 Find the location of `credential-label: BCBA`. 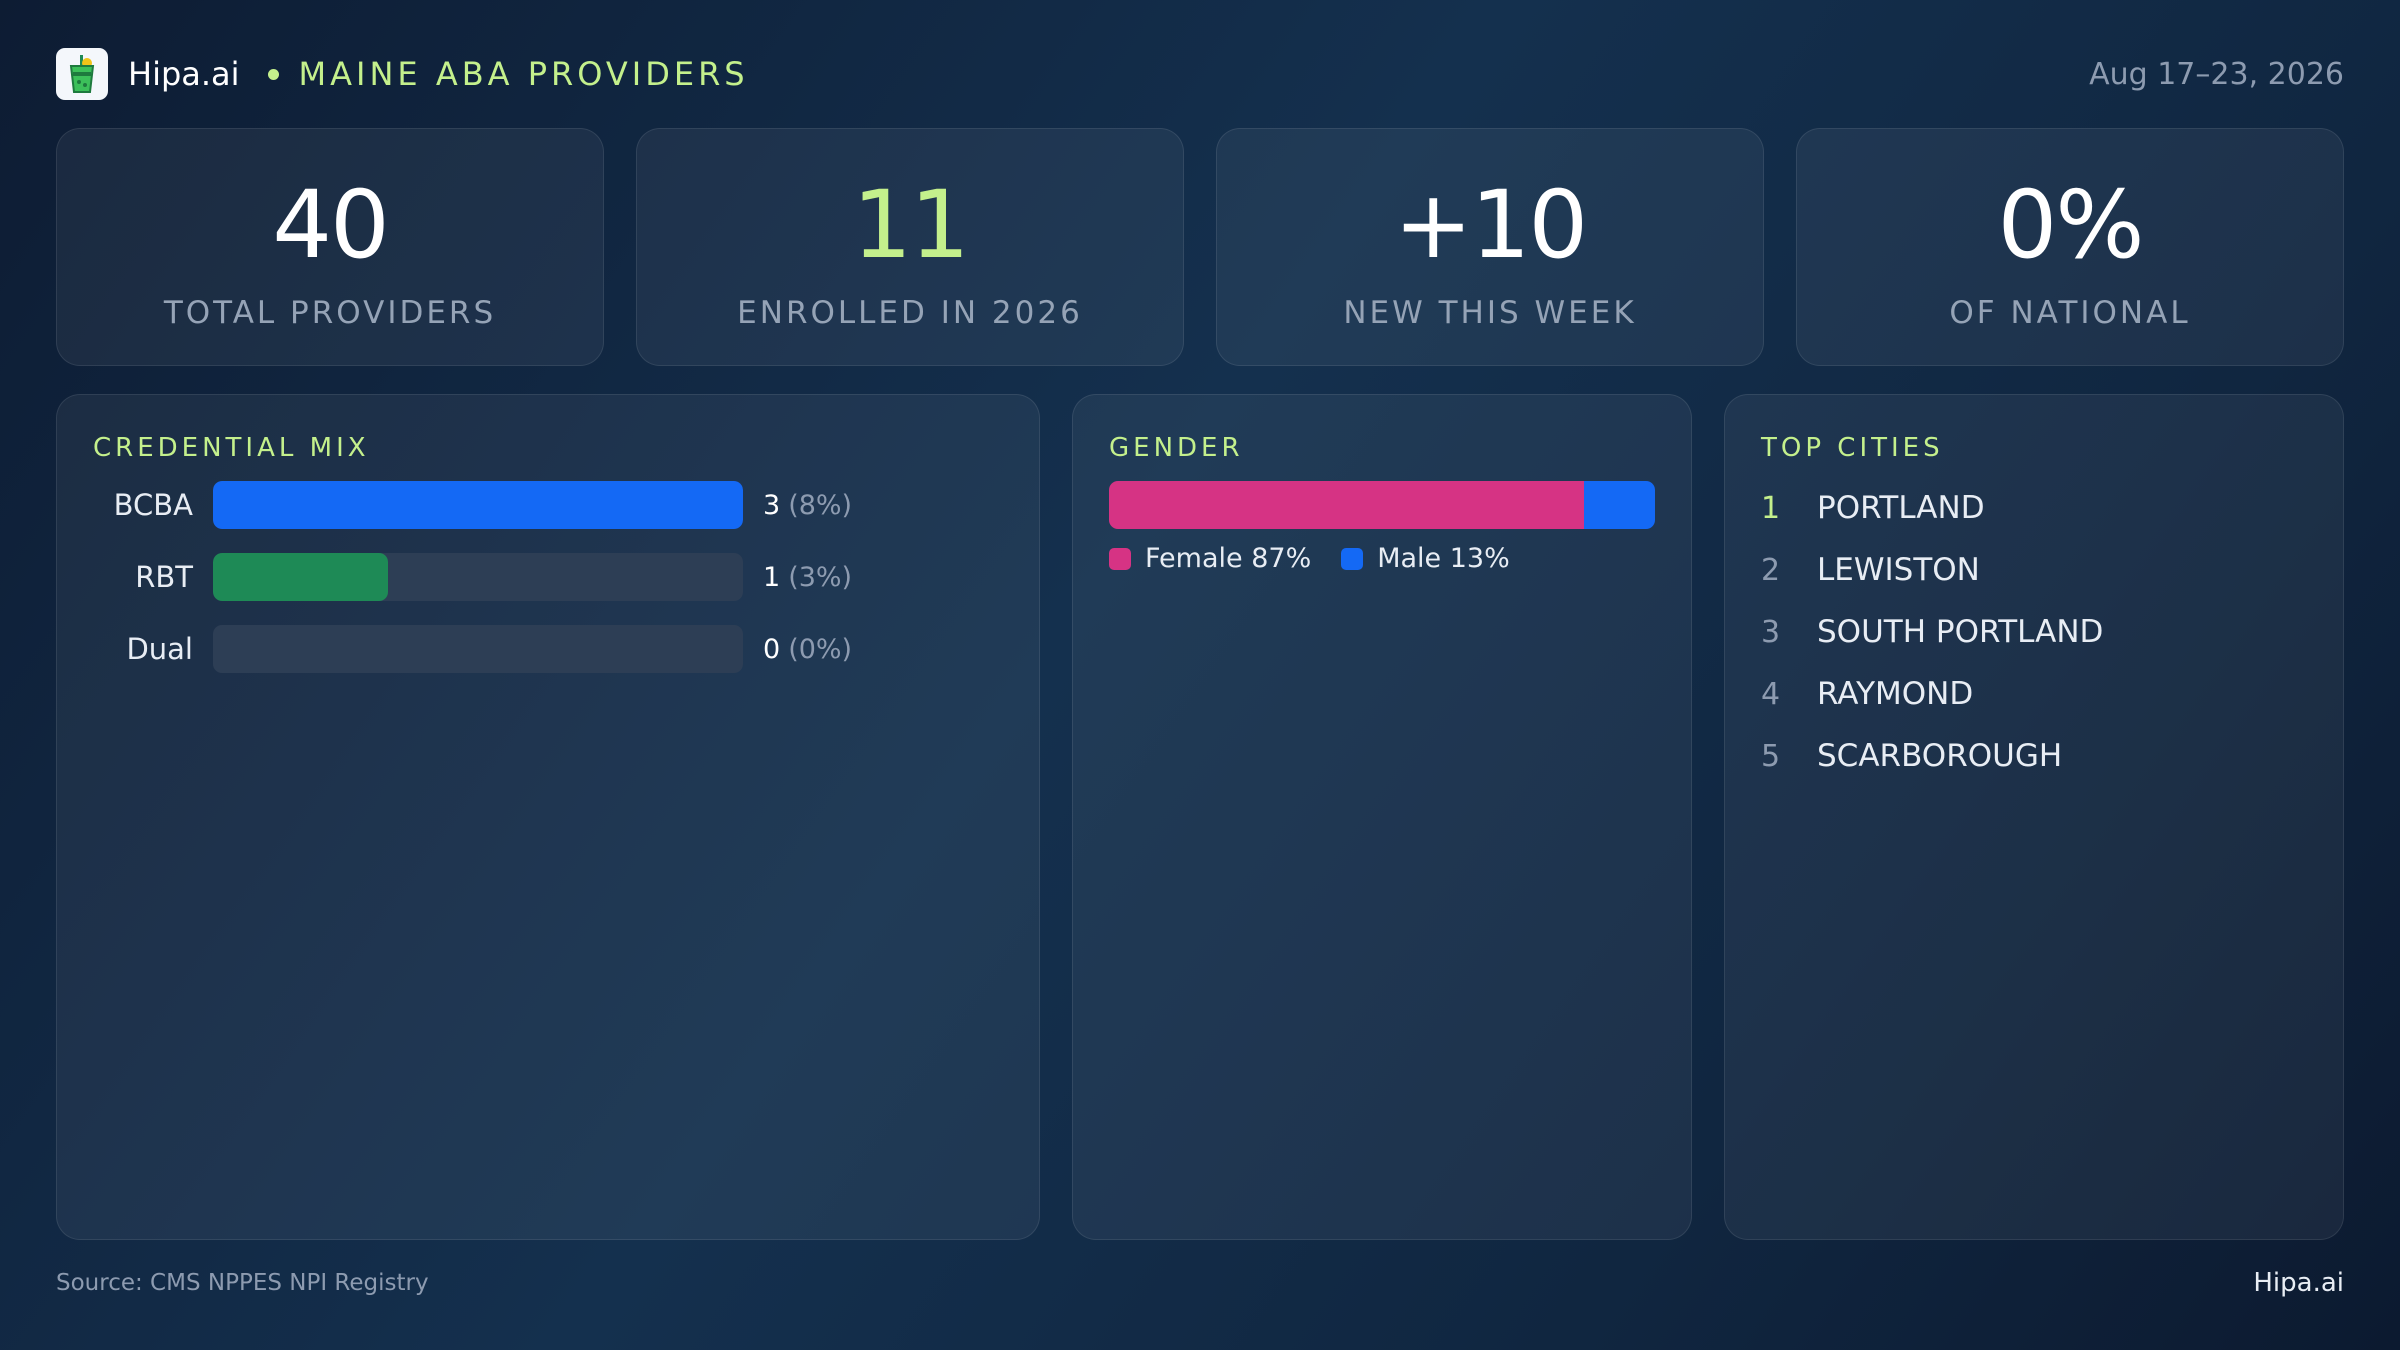

credential-label: BCBA is located at coordinates (153, 505).